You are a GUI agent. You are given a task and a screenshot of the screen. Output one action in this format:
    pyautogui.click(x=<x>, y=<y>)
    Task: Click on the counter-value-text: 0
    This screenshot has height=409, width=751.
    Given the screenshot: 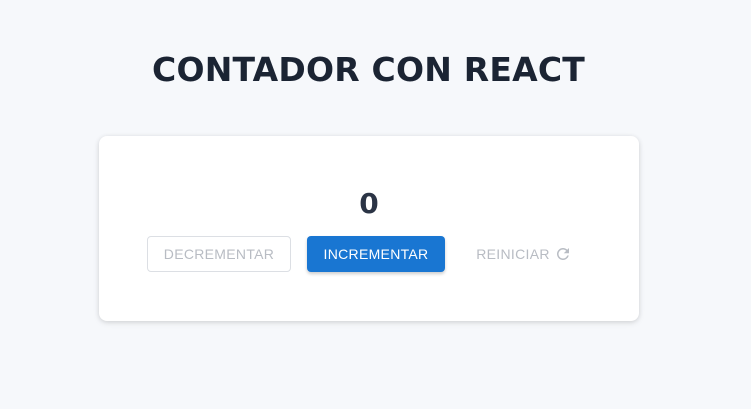 What is the action you would take?
    pyautogui.click(x=369, y=203)
    